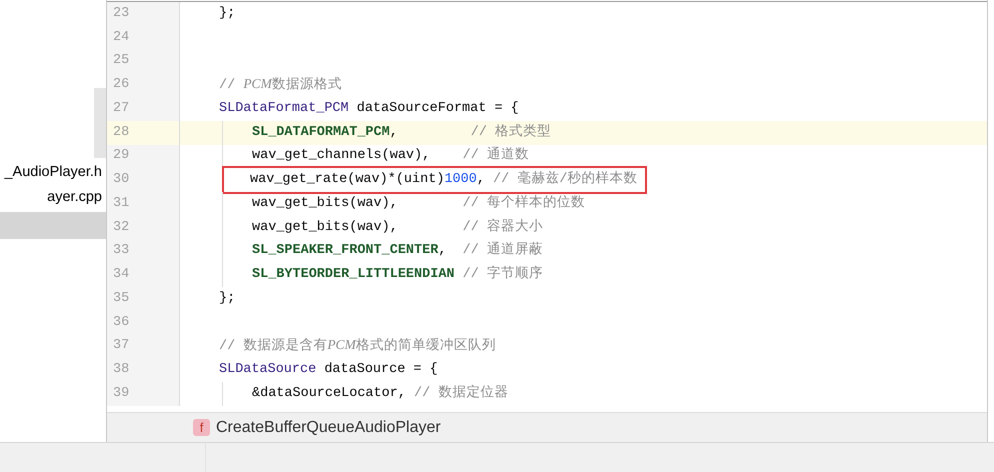 This screenshot has height=472, width=994. What do you see at coordinates (328, 370) in the screenshot?
I see `code-line: SLDataSource dataSource = {` at bounding box center [328, 370].